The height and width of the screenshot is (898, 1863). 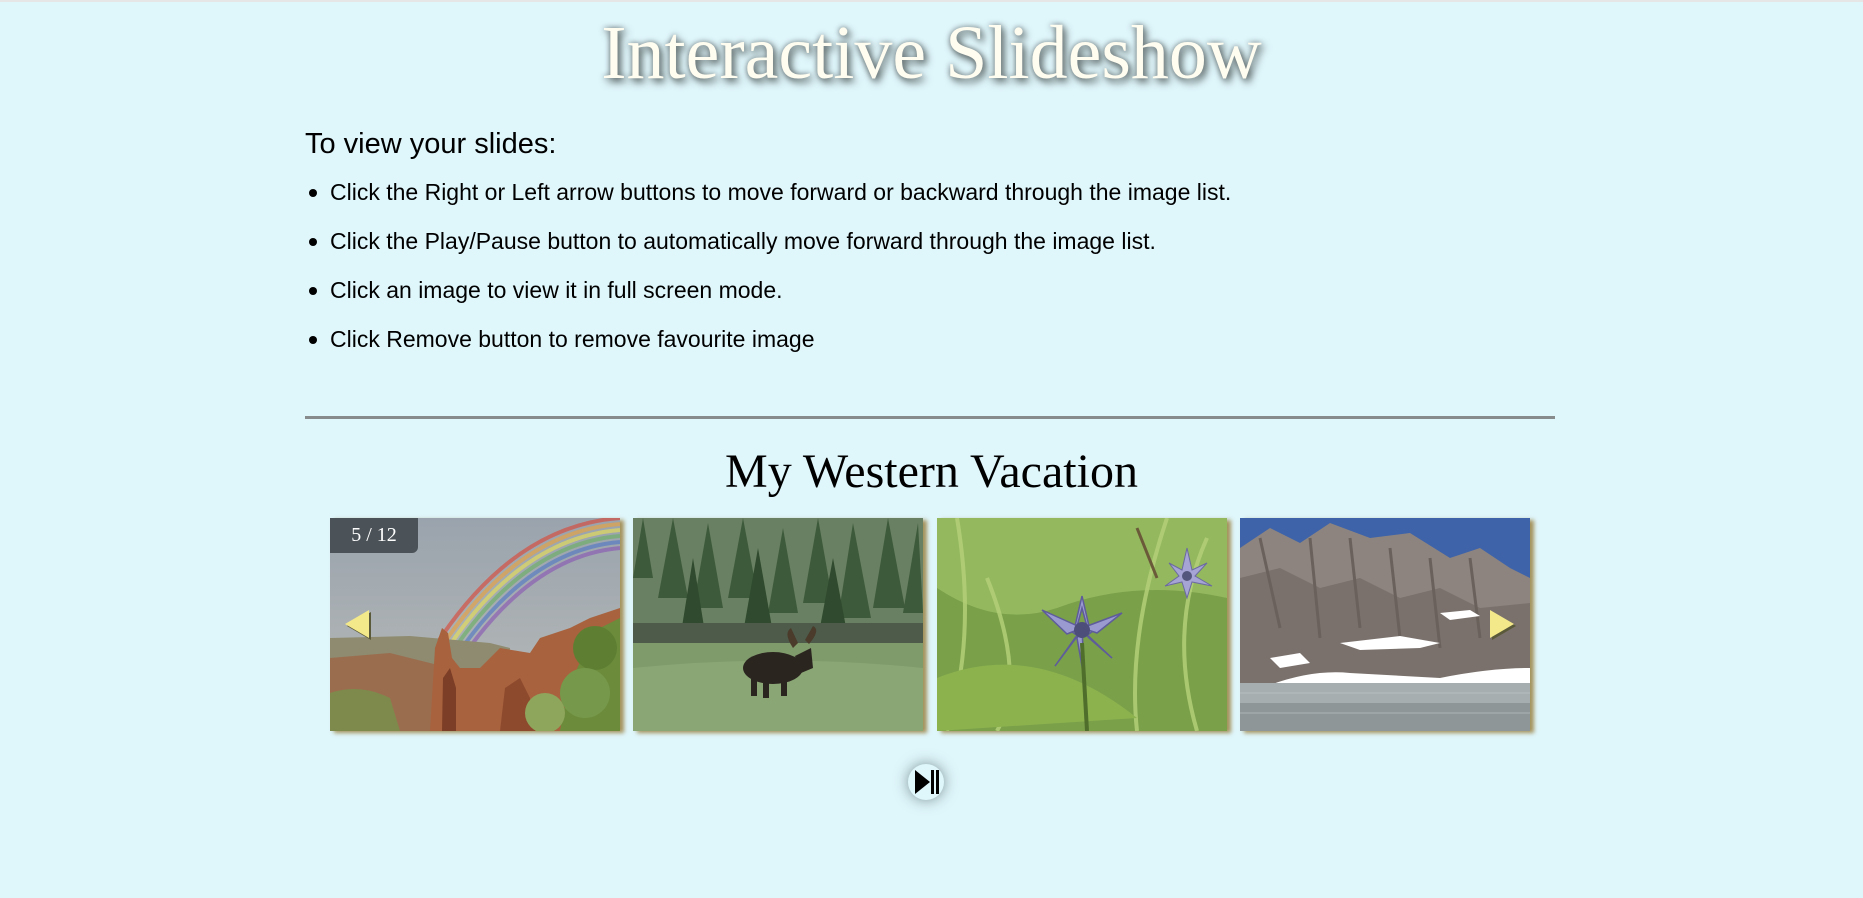 What do you see at coordinates (931, 471) in the screenshot?
I see `album-title: My Western Vacation` at bounding box center [931, 471].